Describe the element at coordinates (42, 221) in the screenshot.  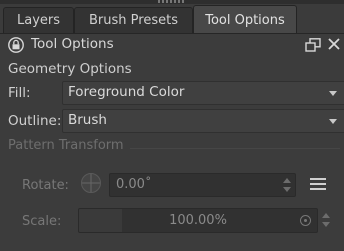
I see `scale-label: Scale:` at that location.